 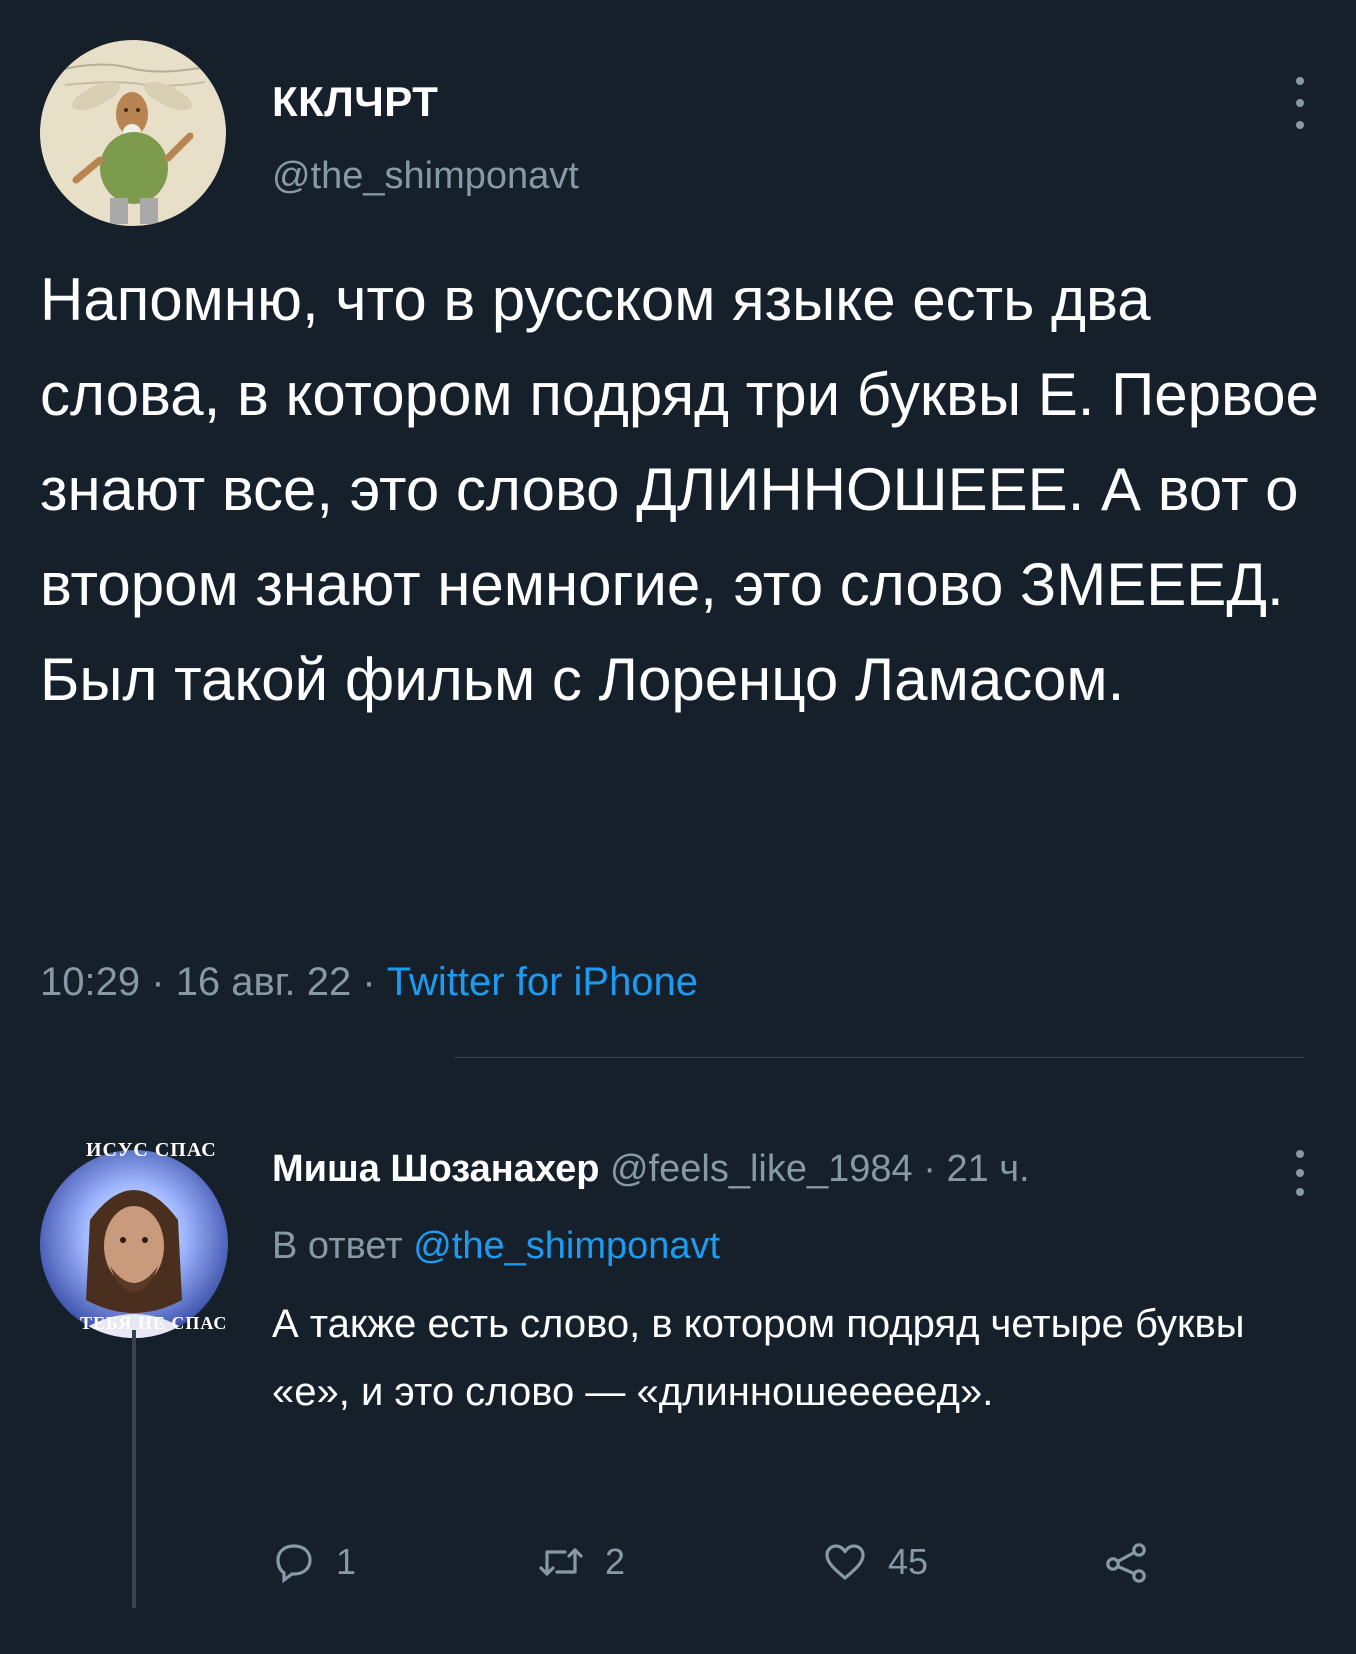 I want to click on reply-context: В ответ @the_shimponavt, so click(x=496, y=1246).